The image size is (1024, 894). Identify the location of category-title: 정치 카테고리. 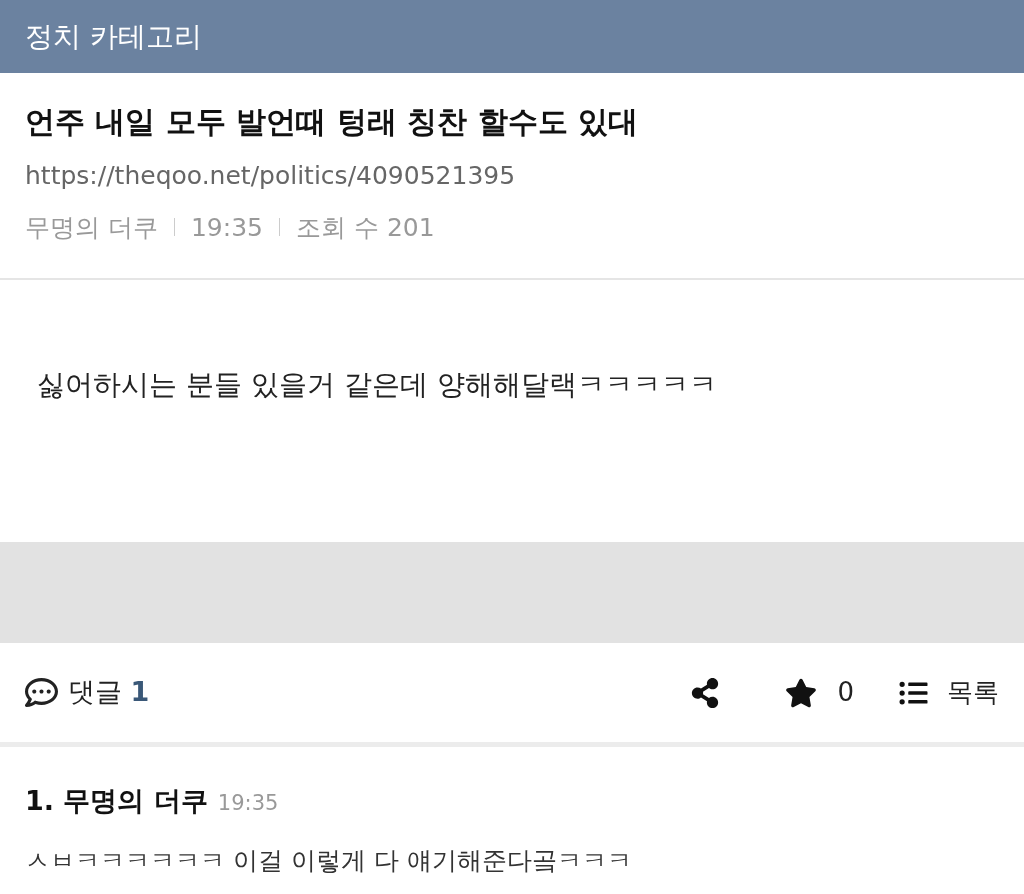
(113, 36).